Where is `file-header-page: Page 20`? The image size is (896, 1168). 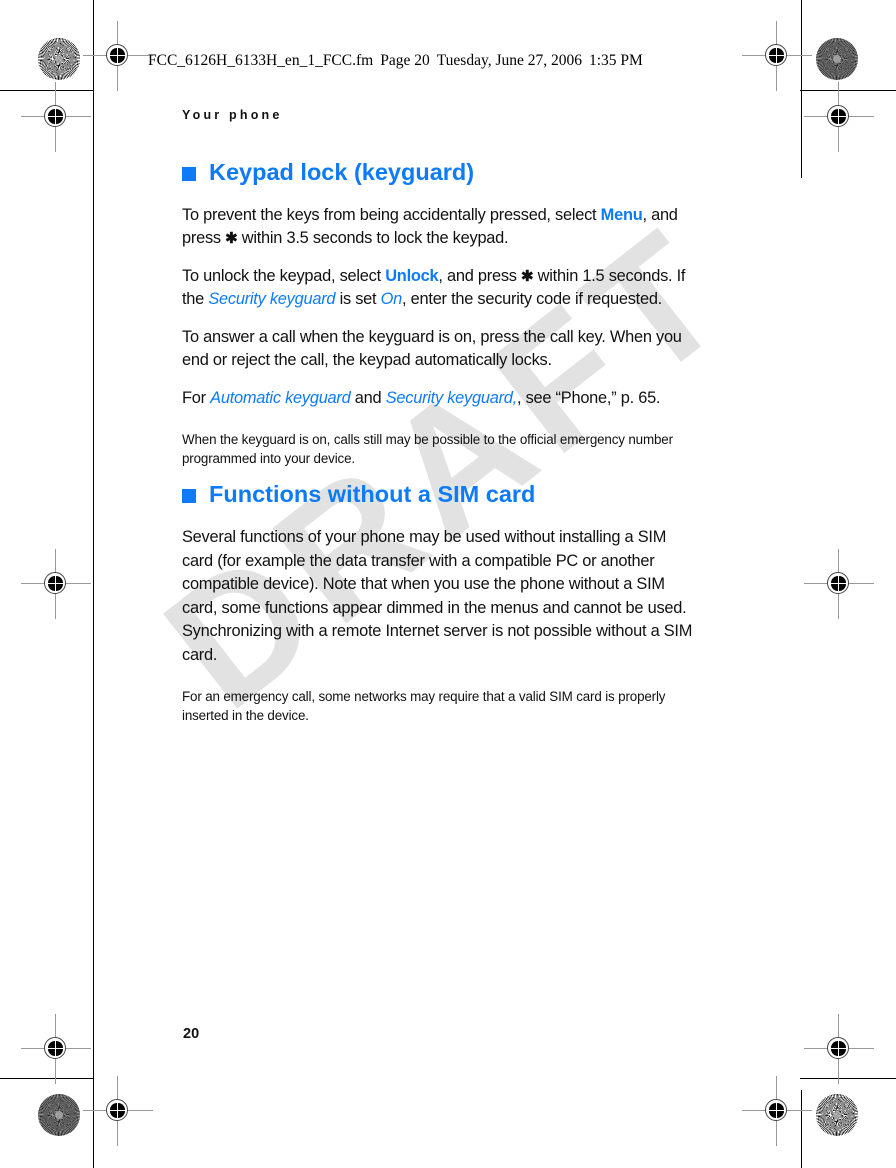
file-header-page: Page 20 is located at coordinates (405, 60).